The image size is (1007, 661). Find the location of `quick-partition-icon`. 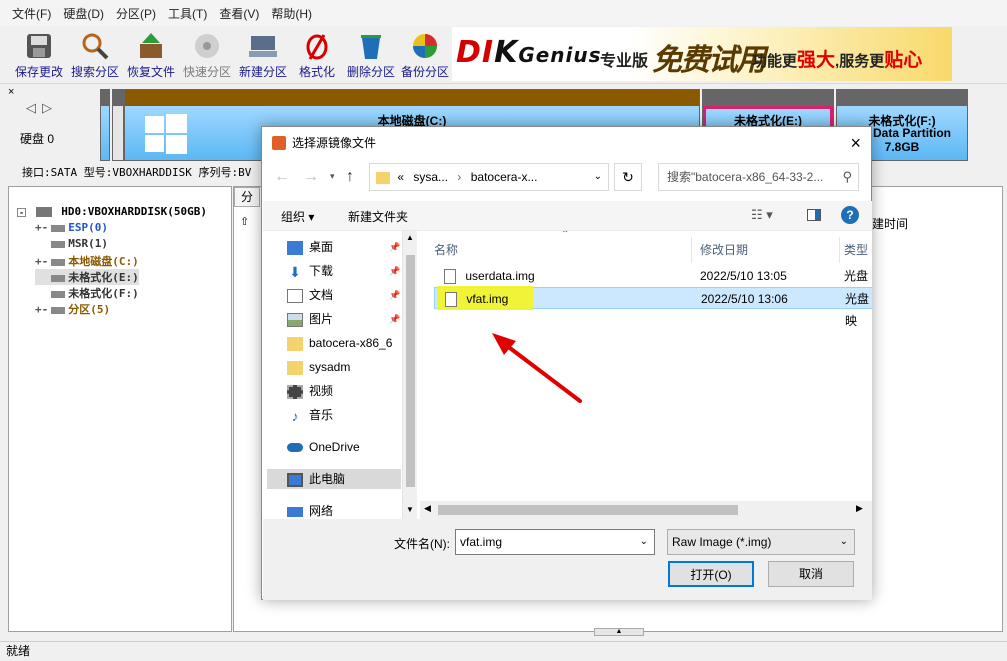

quick-partition-icon is located at coordinates (207, 46).